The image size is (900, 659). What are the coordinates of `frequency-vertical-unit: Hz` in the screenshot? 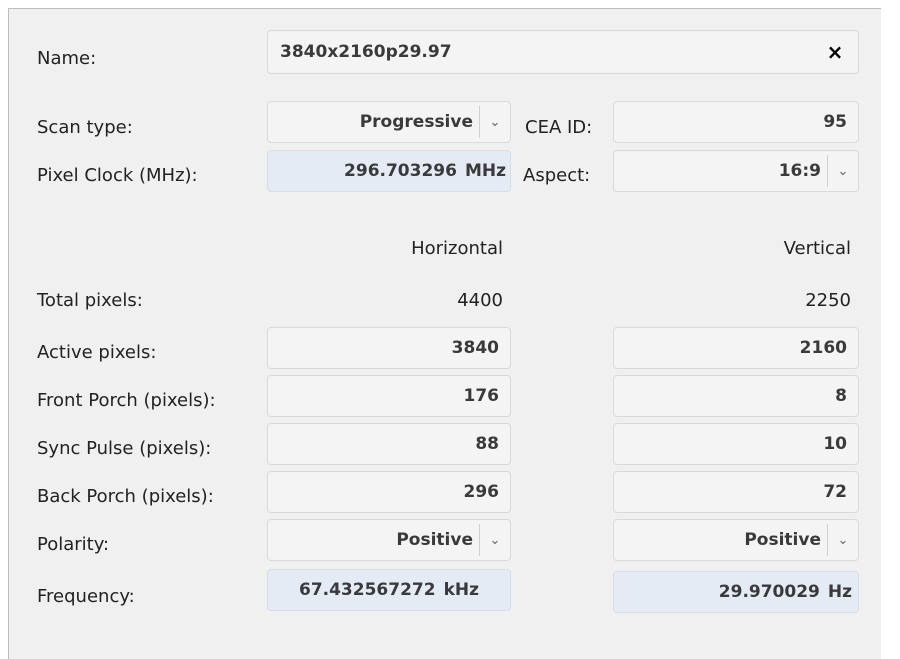 It's located at (839, 592).